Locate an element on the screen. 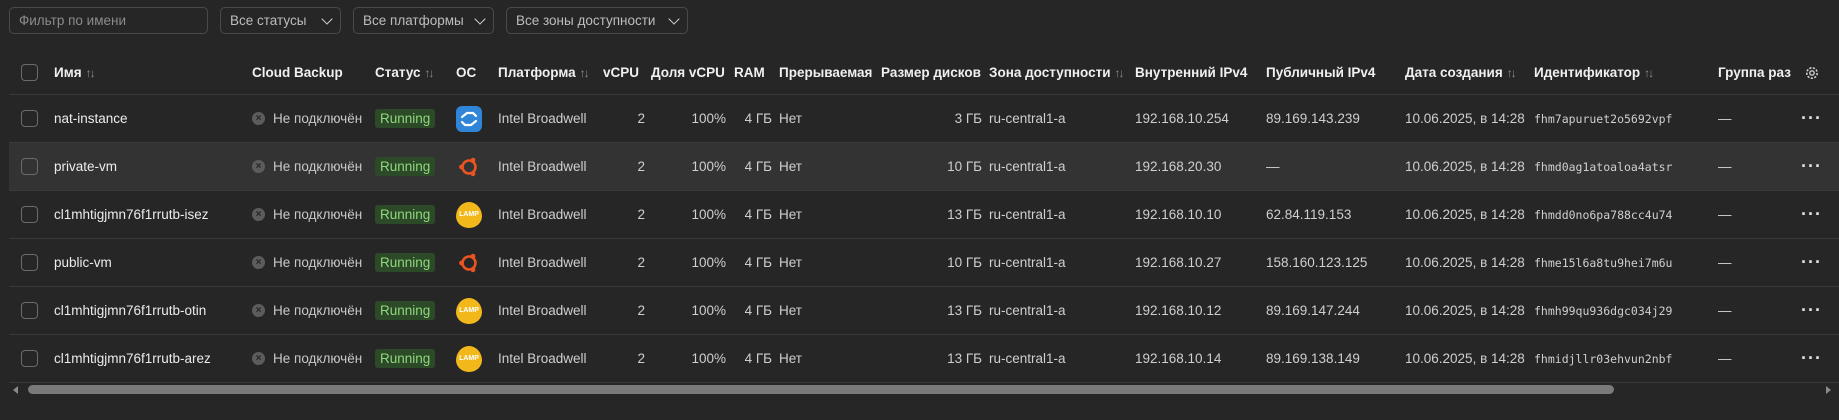 This screenshot has height=420, width=1839. column-header-platform: Платформа ↑↓ is located at coordinates (544, 72).